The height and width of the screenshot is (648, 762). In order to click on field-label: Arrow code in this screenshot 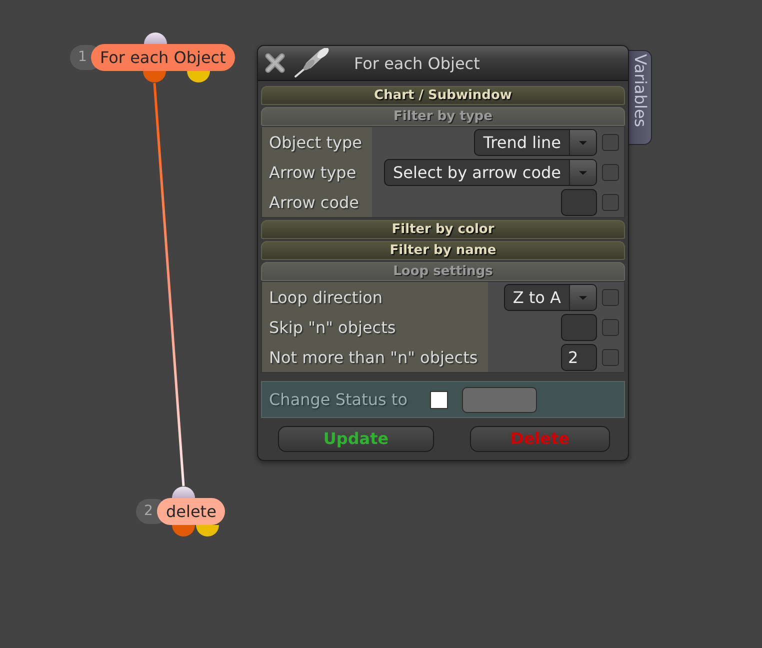, I will do `click(317, 202)`.